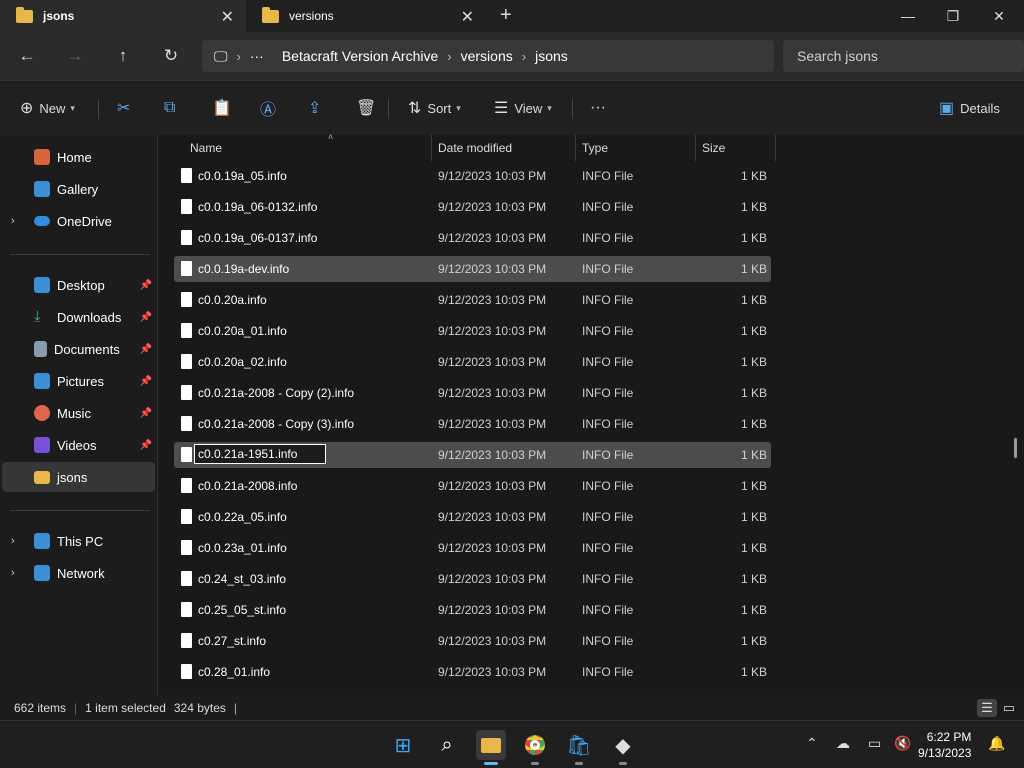 This screenshot has width=1024, height=768. Describe the element at coordinates (506, 15) in the screenshot. I see `new-tab-icon: +` at that location.